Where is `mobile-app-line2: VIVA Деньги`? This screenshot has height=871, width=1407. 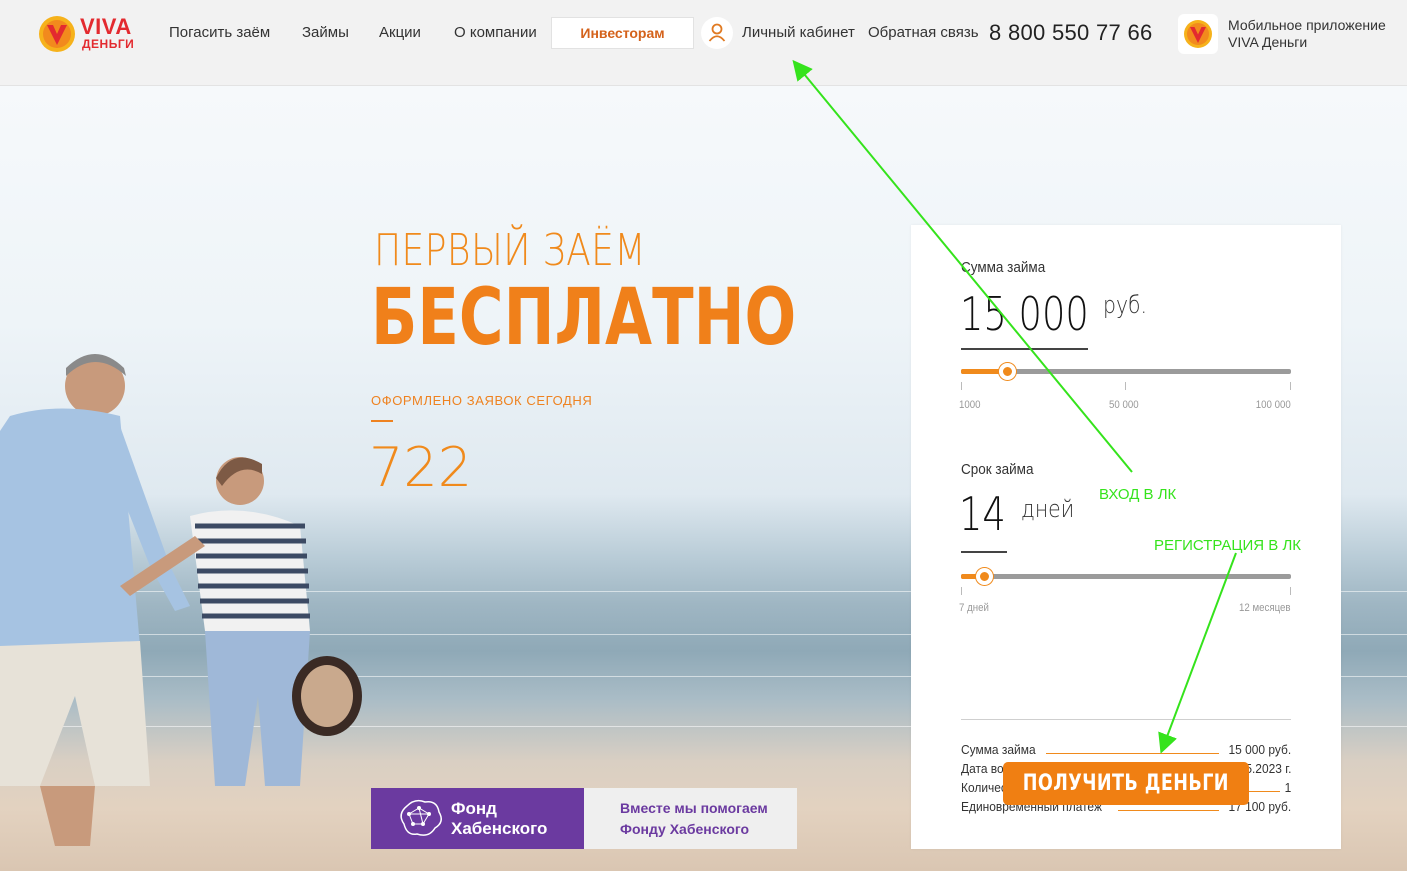 mobile-app-line2: VIVA Деньги is located at coordinates (1268, 42).